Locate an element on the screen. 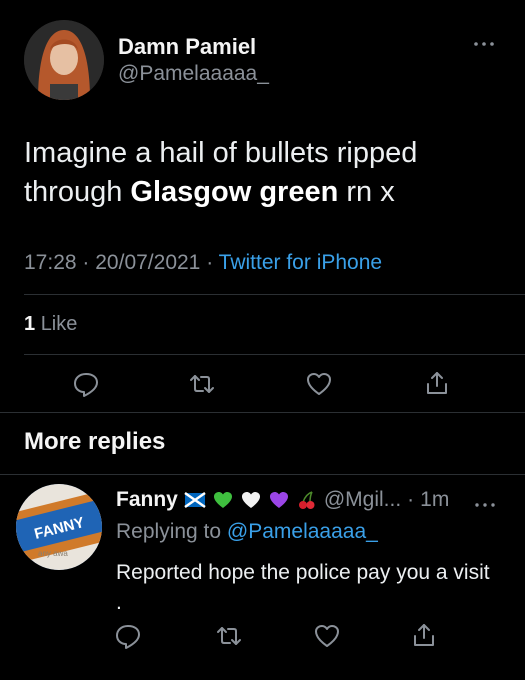  share-icon is located at coordinates (437, 383).